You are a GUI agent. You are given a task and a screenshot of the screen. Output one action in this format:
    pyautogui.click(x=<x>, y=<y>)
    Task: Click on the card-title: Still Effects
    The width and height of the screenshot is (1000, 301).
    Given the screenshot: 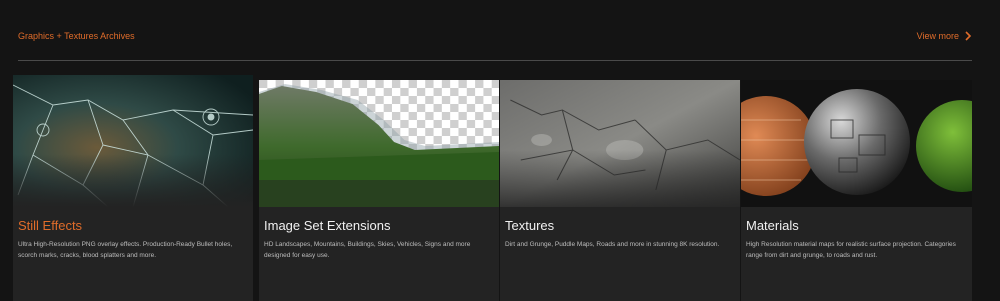 What is the action you would take?
    pyautogui.click(x=50, y=225)
    